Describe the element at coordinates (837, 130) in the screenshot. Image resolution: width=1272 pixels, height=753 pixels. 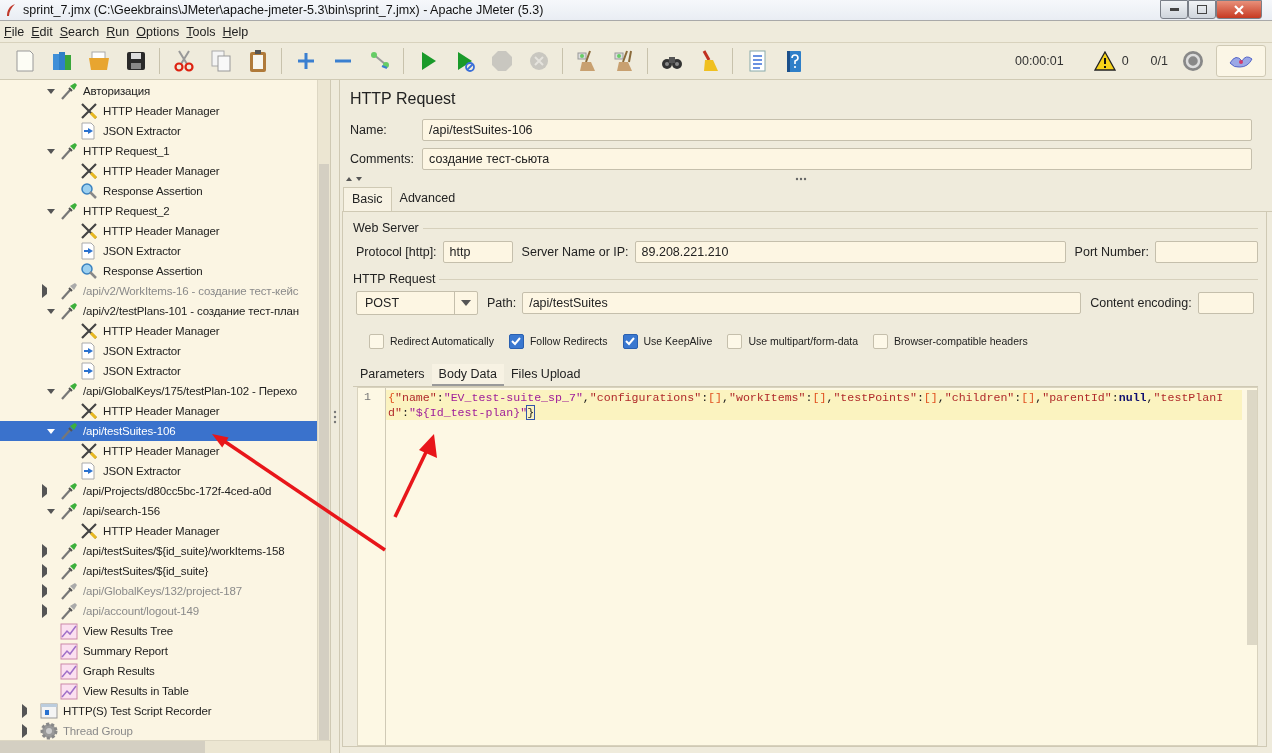
I see `name-field: /api/testSuites-106` at that location.